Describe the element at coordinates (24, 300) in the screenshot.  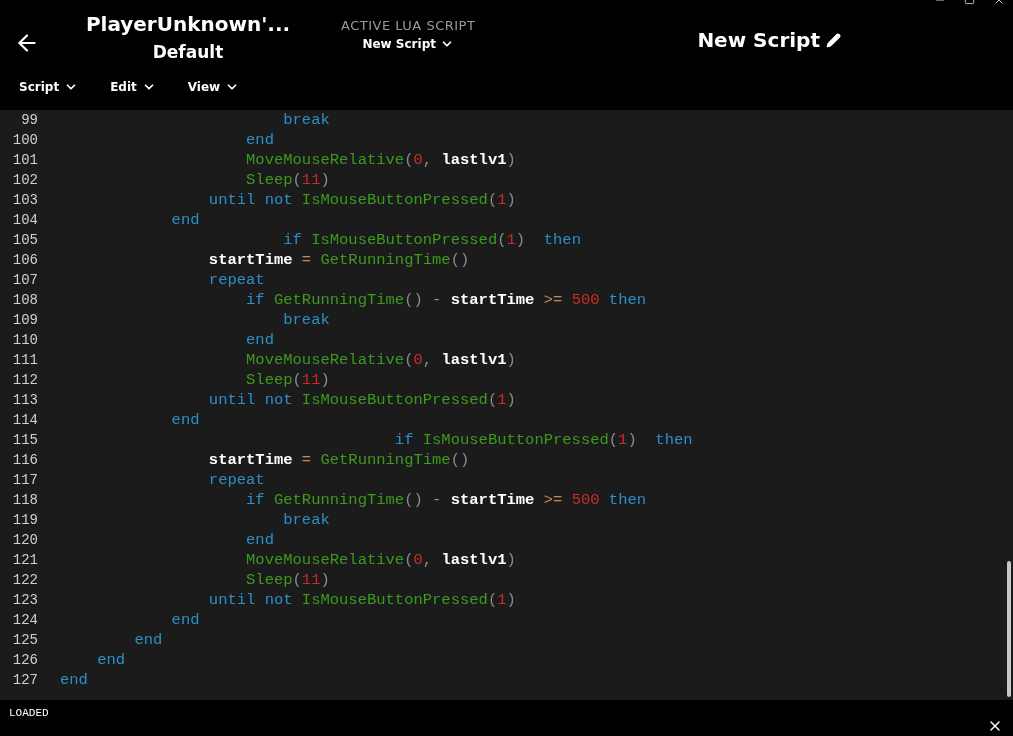
I see `line-number: 108` at that location.